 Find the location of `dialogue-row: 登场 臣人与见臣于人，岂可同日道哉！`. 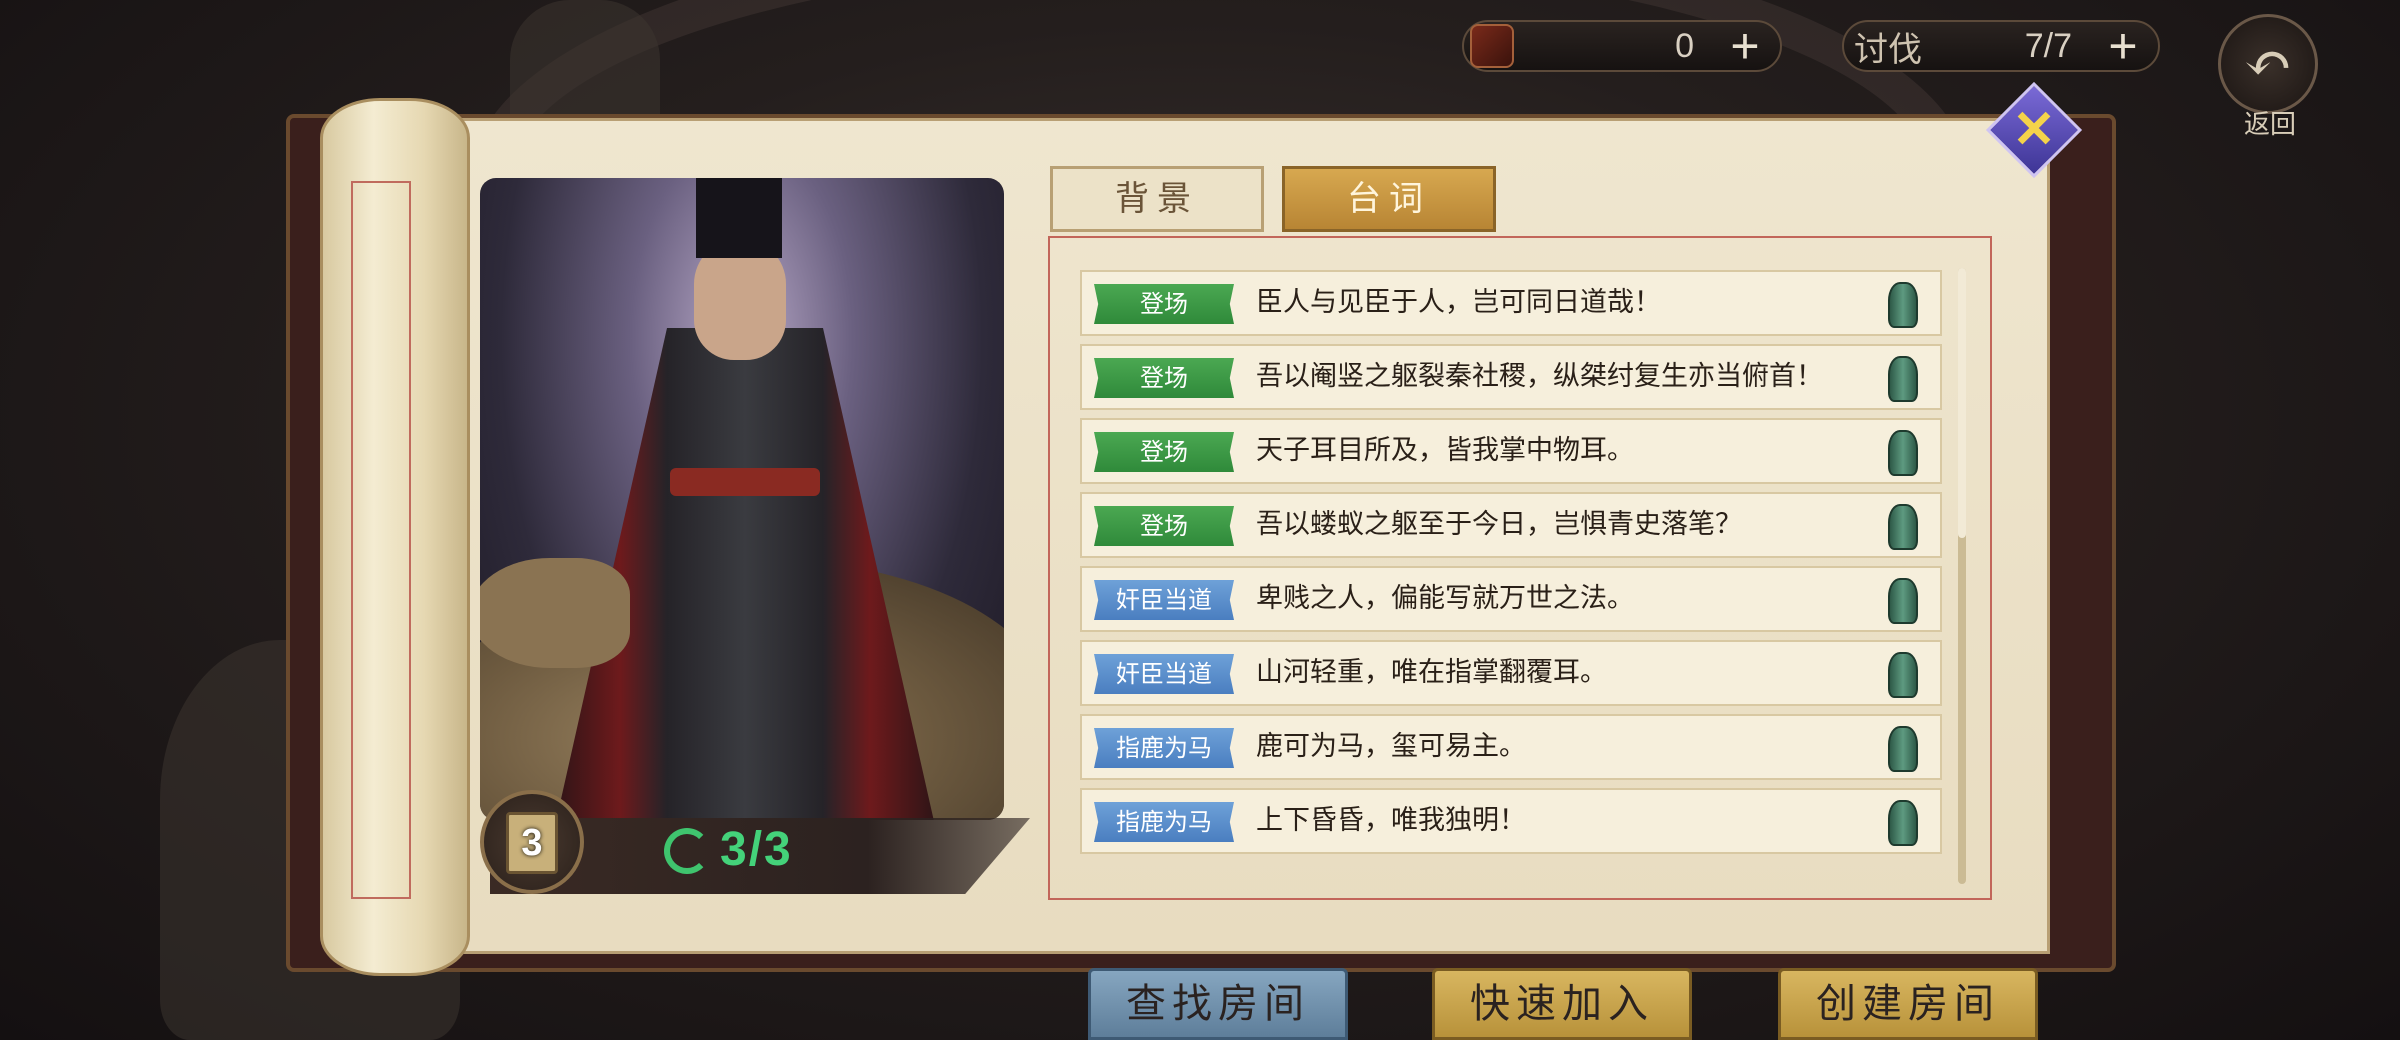

dialogue-row: 登场 臣人与见臣于人，岂可同日道哉！ is located at coordinates (1511, 303).